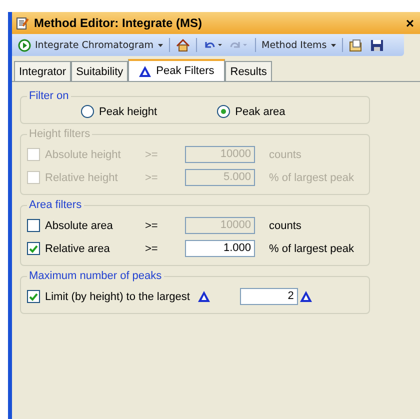 The height and width of the screenshot is (419, 420). Describe the element at coordinates (79, 226) in the screenshot. I see `checkbox-label: Absolute area` at that location.